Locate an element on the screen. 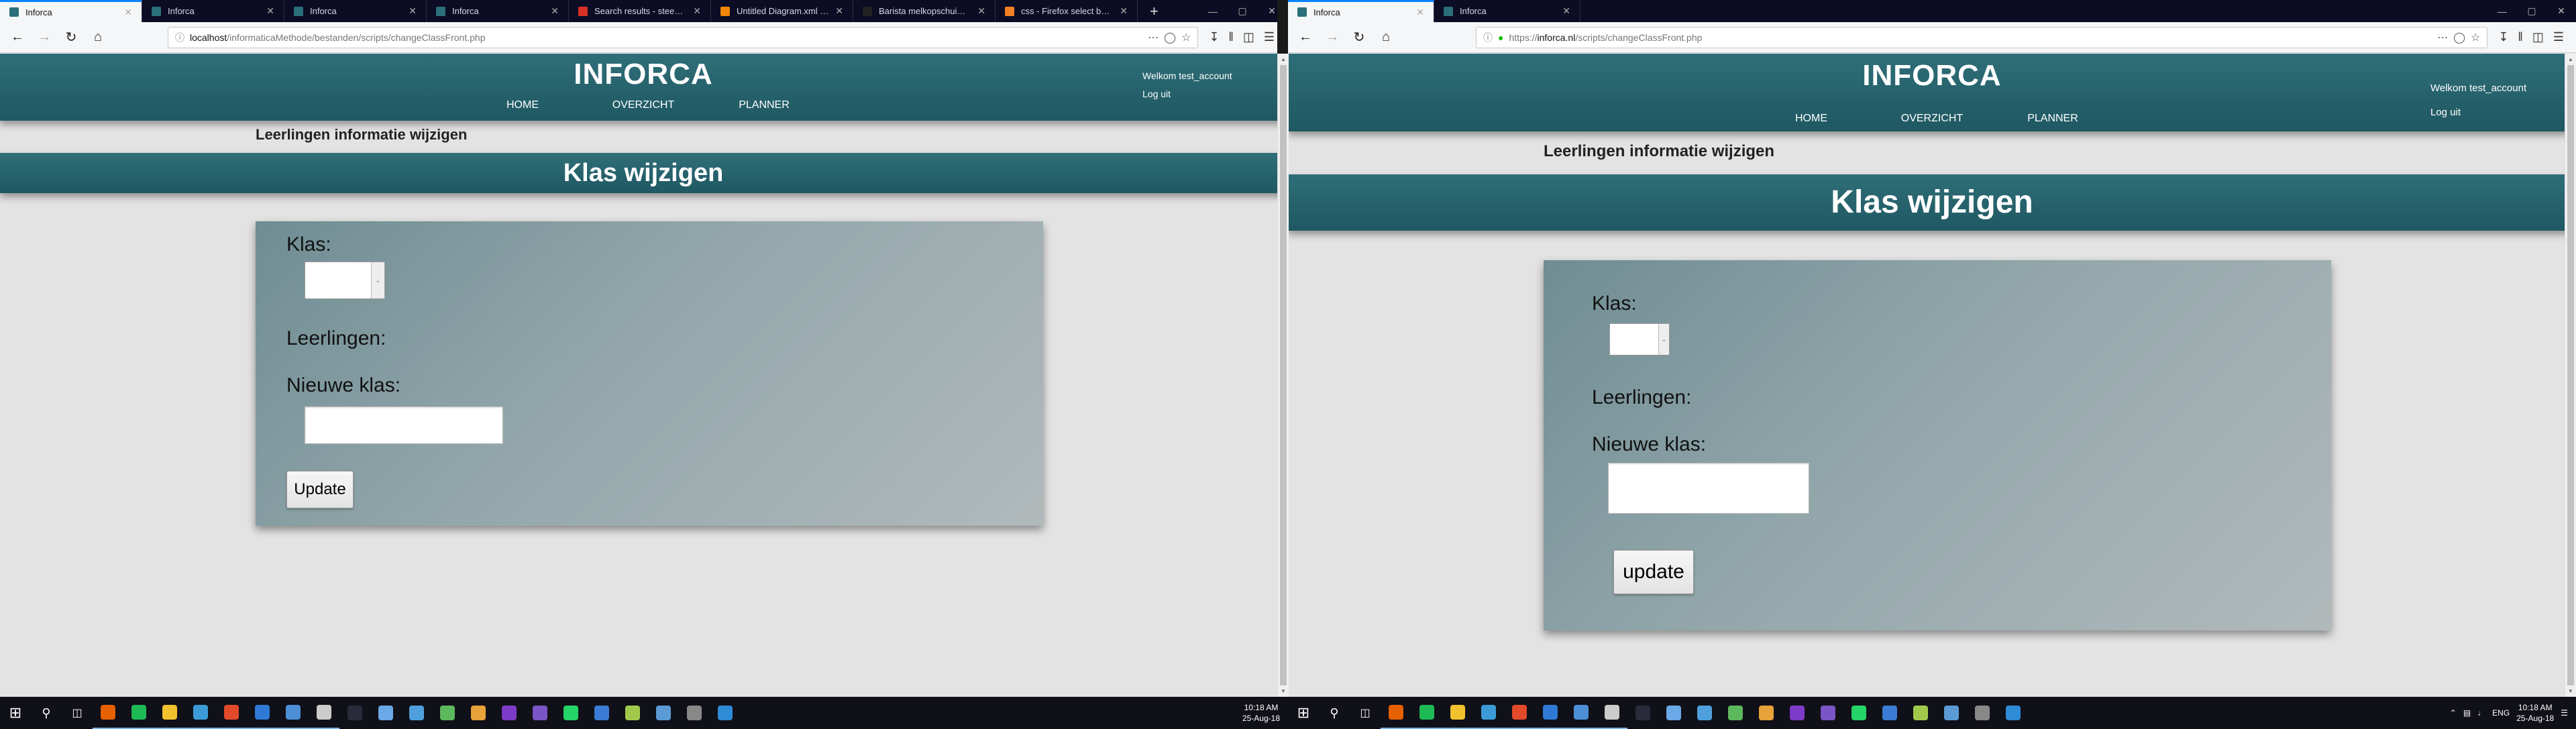 The image size is (2576, 729). left-scrollbar: ▲ ▼ is located at coordinates (1283, 376).